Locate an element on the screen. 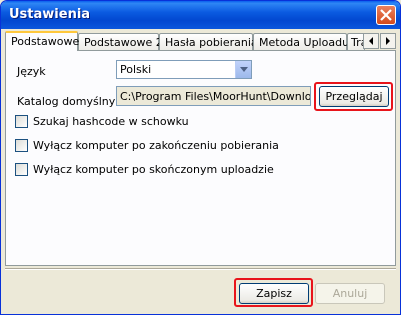 The width and height of the screenshot is (401, 315). tab-podstawowe-2: Podstawowe 2 is located at coordinates (120, 41).